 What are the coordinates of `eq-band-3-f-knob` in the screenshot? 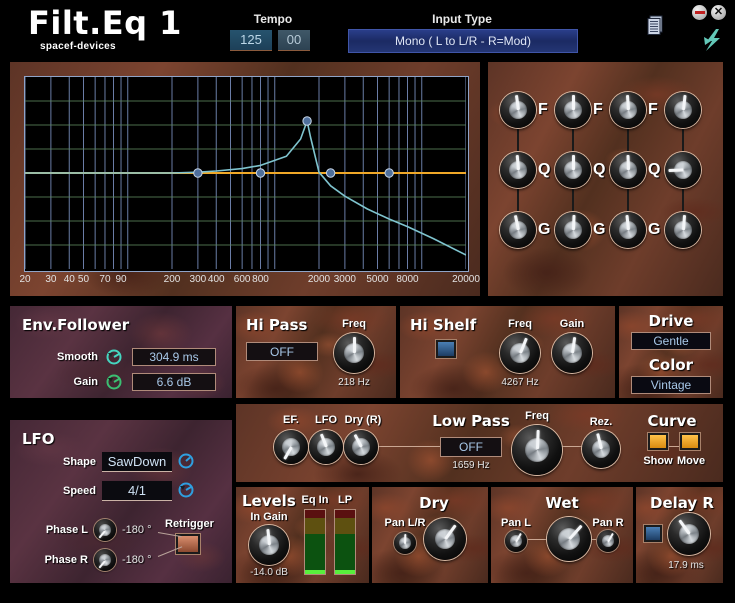 It's located at (628, 110).